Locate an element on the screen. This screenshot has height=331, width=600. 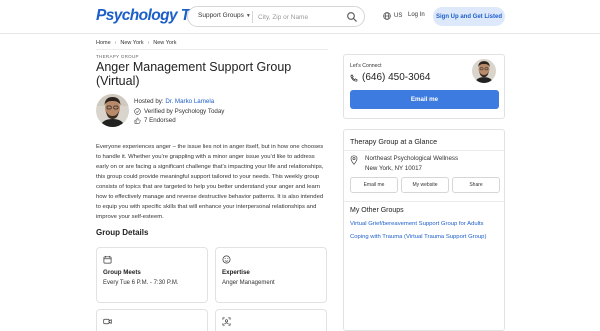
endorsed-count: 7 Endorsed is located at coordinates (155, 120).